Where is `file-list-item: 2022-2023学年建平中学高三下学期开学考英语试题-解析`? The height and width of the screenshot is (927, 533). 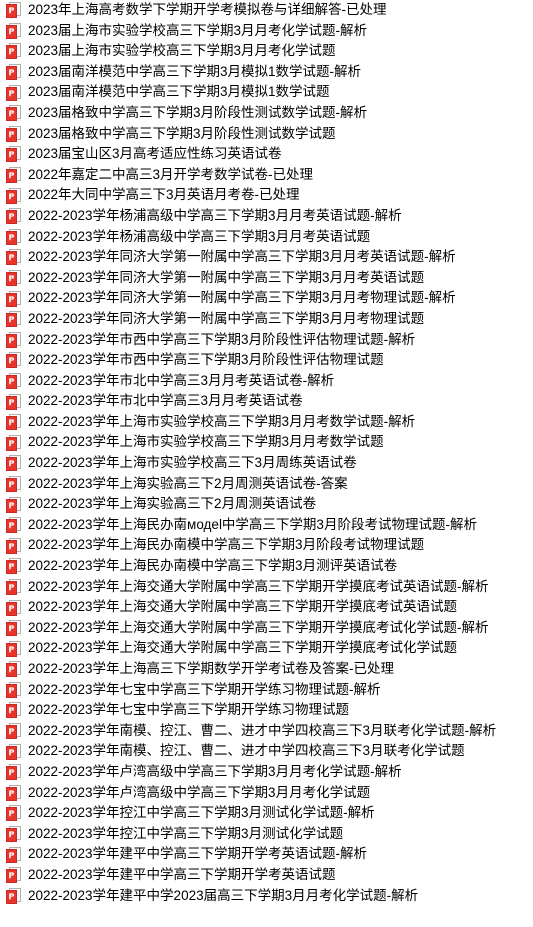 file-list-item: 2022-2023学年建平中学高三下学期开学考英语试题-解析 is located at coordinates (266, 854).